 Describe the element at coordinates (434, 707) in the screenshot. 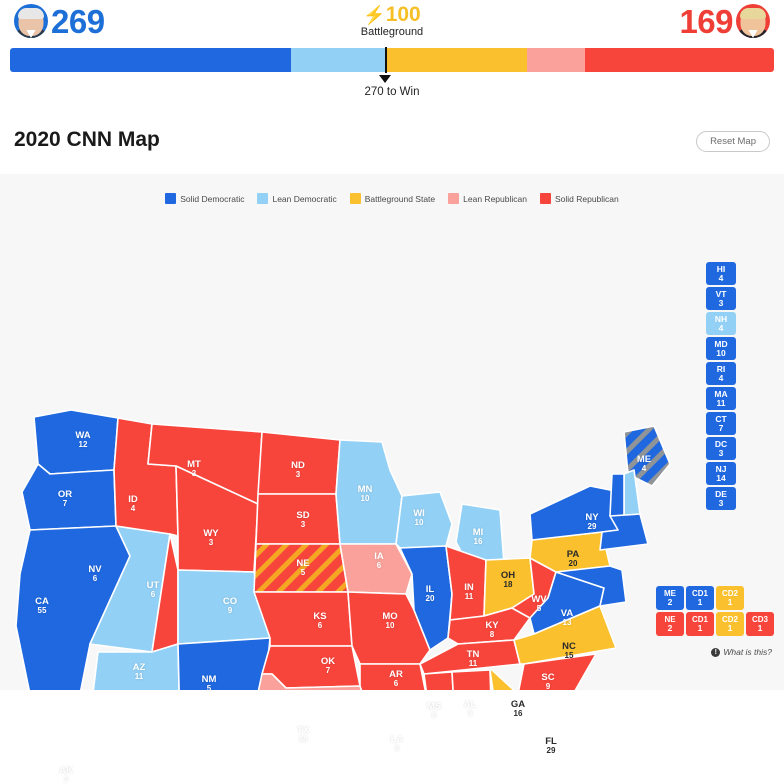

I see `state-abbr: MS` at that location.